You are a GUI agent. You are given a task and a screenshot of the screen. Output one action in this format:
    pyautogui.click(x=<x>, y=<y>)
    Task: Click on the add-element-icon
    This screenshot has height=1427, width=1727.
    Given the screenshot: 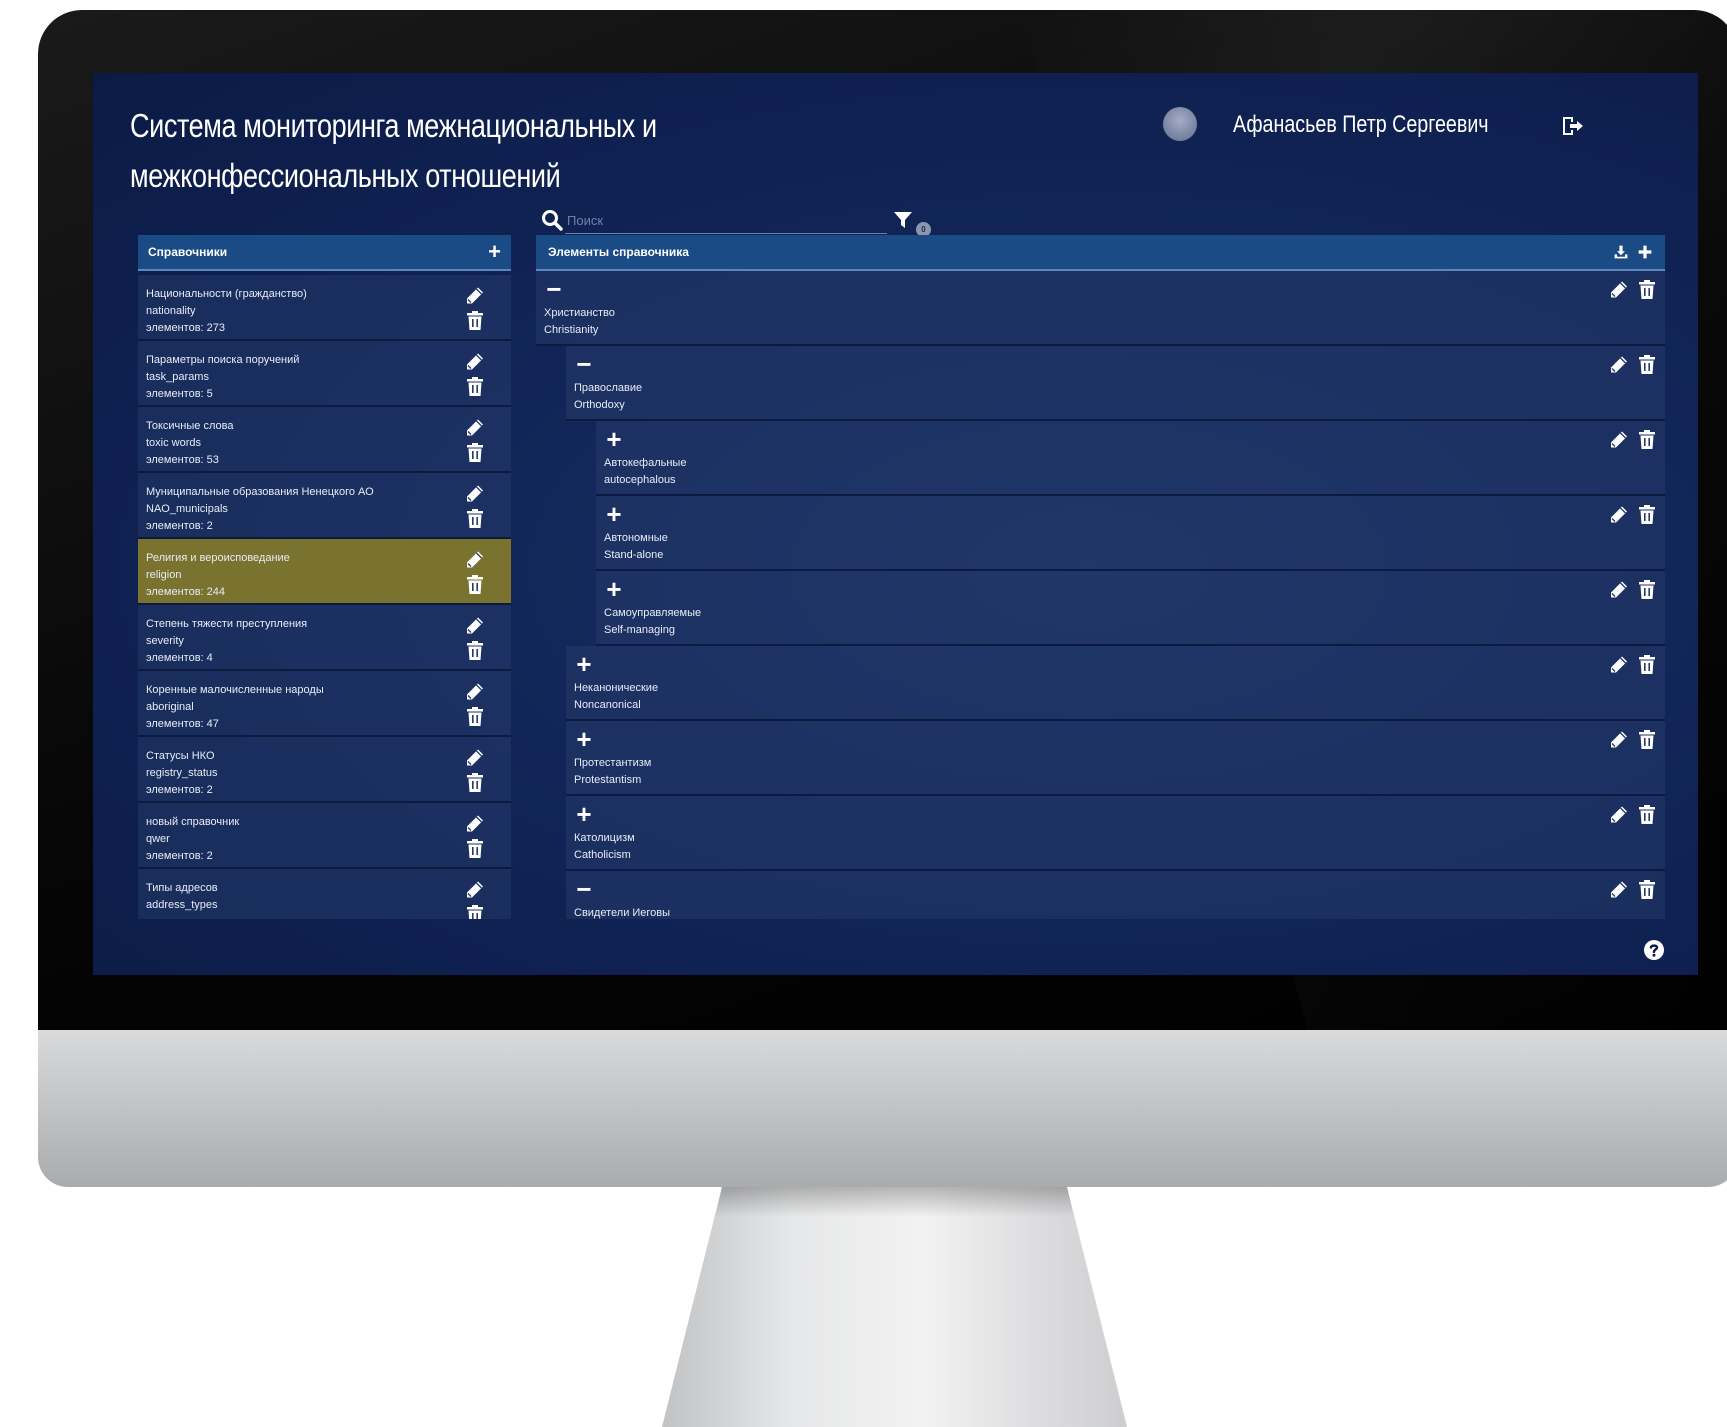 What is the action you would take?
    pyautogui.click(x=1645, y=252)
    